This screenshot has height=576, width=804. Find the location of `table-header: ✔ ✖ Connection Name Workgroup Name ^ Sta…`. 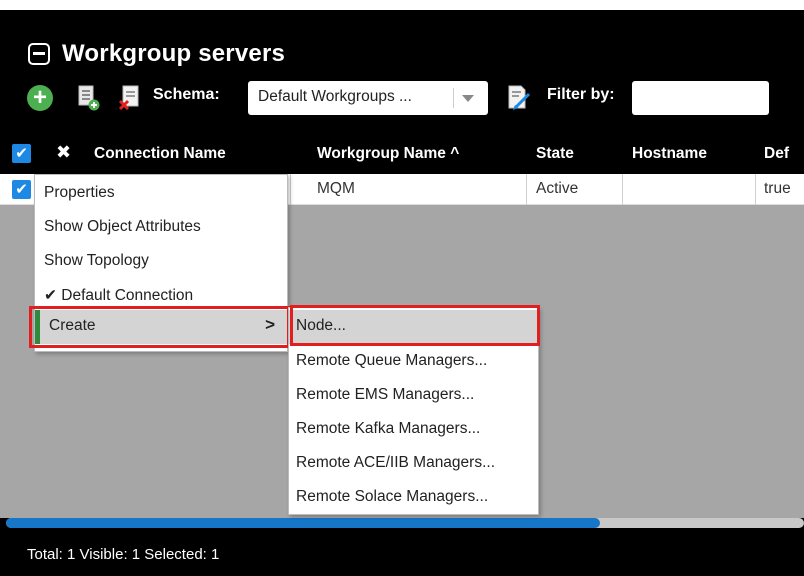

table-header: ✔ ✖ Connection Name Workgroup Name ^ Sta… is located at coordinates (402, 154).